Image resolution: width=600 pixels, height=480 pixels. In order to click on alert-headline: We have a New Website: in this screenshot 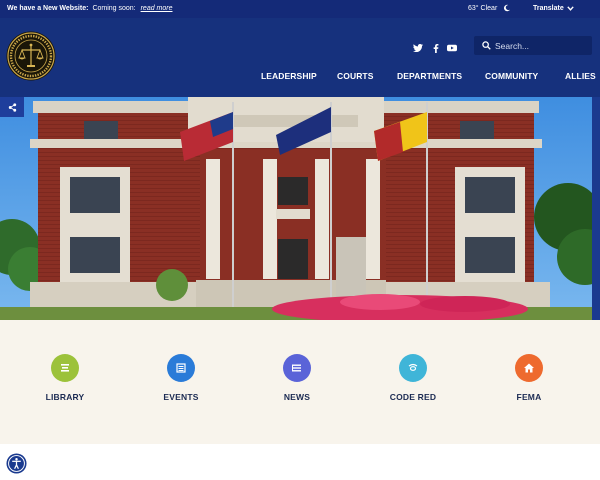, I will do `click(48, 8)`.